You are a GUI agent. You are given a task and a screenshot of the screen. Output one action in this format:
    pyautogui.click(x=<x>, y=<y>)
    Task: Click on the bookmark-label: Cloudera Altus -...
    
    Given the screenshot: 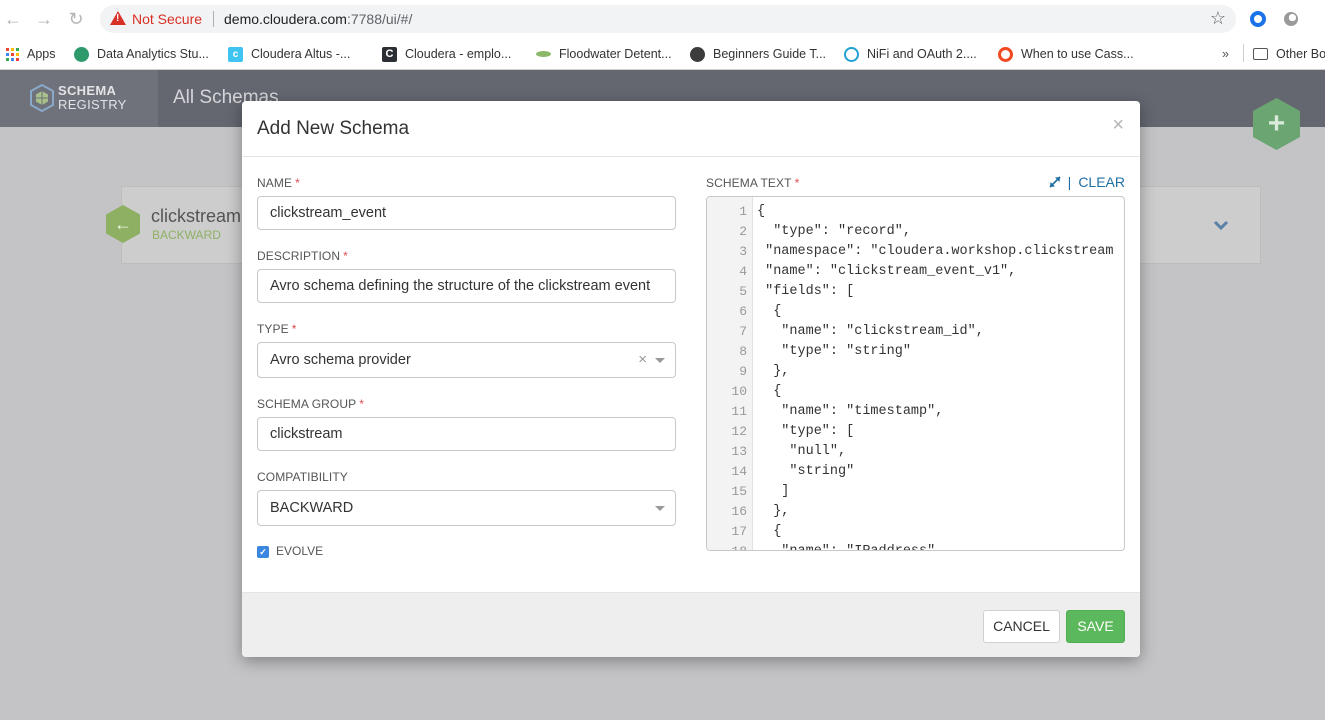 What is the action you would take?
    pyautogui.click(x=301, y=54)
    